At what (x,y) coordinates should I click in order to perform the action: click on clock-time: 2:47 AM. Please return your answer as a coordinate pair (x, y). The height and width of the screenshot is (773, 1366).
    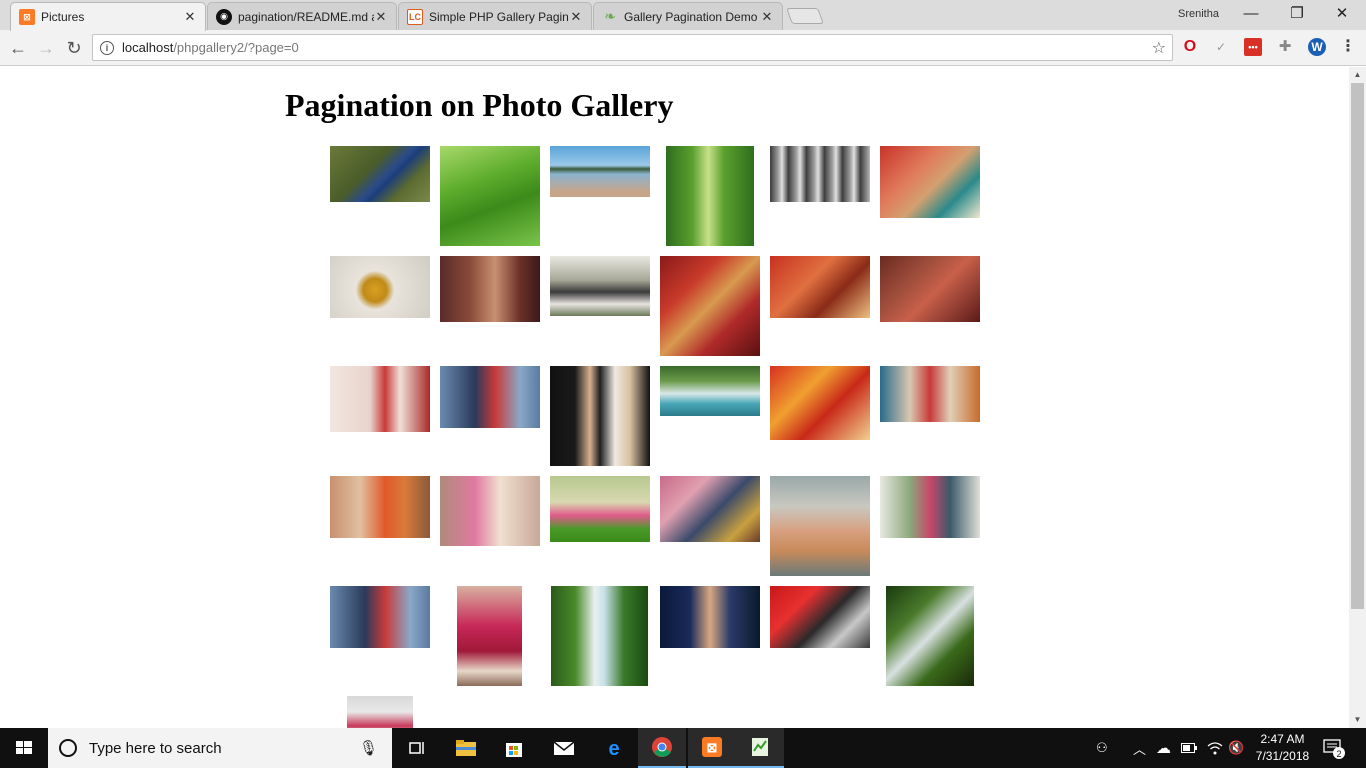
    Looking at the image, I should click on (1282, 739).